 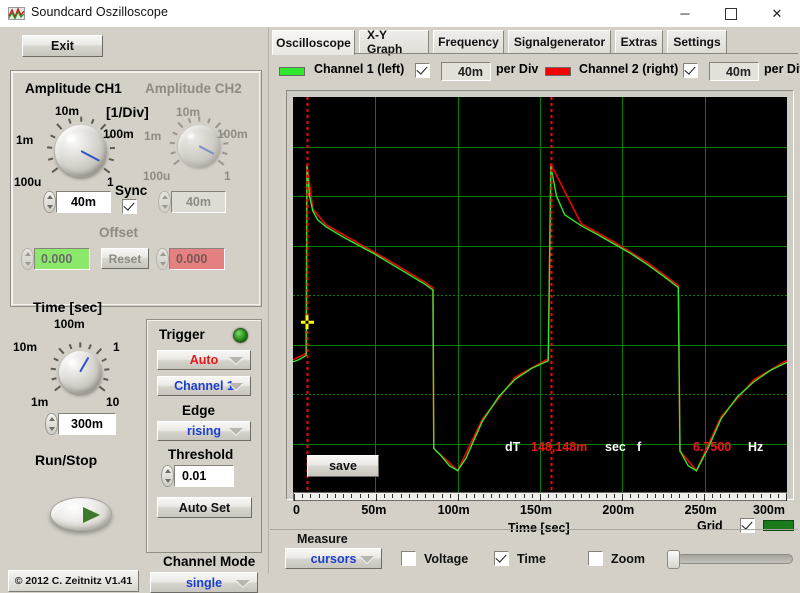 I want to click on cursor-marker, so click(x=307, y=322).